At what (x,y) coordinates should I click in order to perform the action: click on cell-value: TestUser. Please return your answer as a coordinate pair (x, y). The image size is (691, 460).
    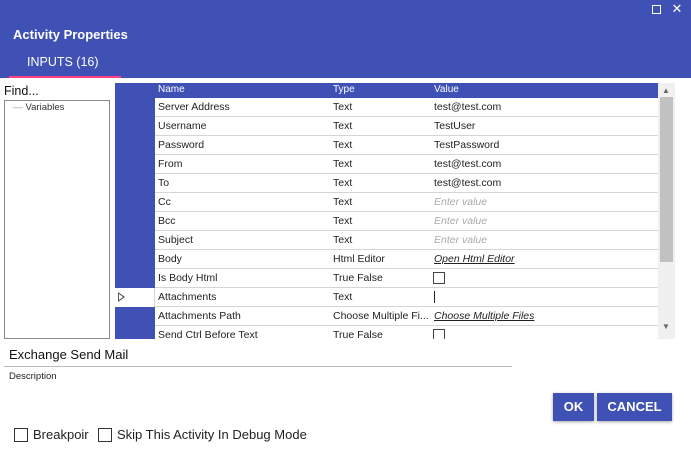
    Looking at the image, I should click on (545, 126).